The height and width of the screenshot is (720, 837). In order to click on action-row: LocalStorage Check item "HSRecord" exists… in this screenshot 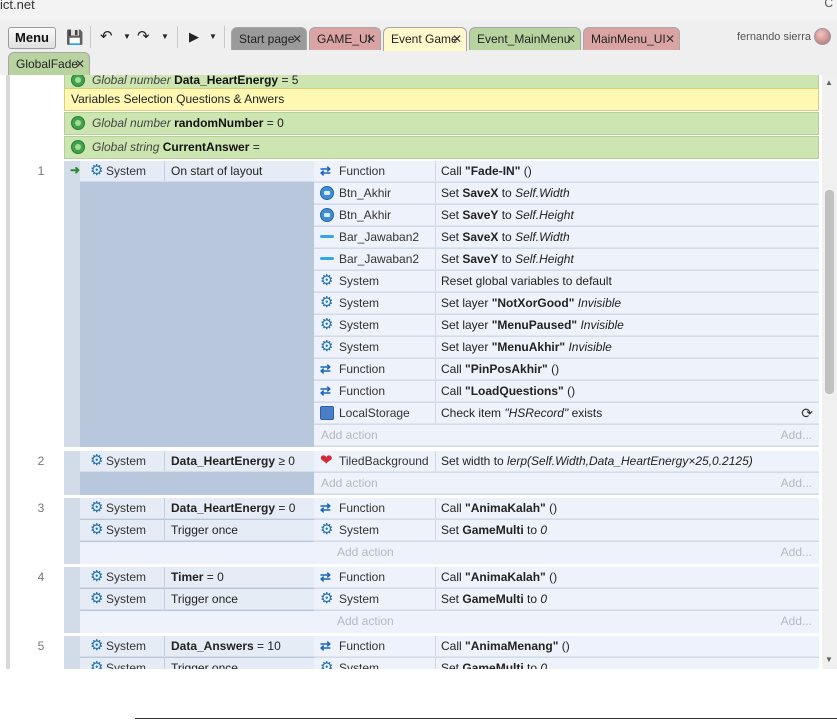, I will do `click(566, 413)`.